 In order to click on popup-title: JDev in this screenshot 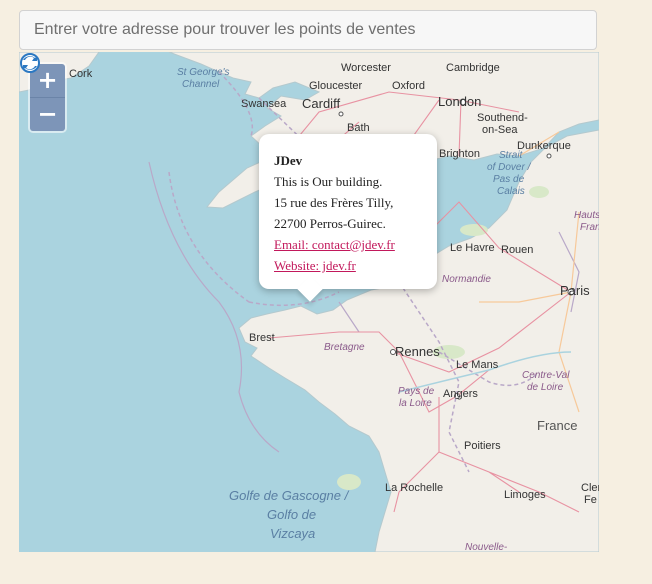, I will do `click(288, 160)`.